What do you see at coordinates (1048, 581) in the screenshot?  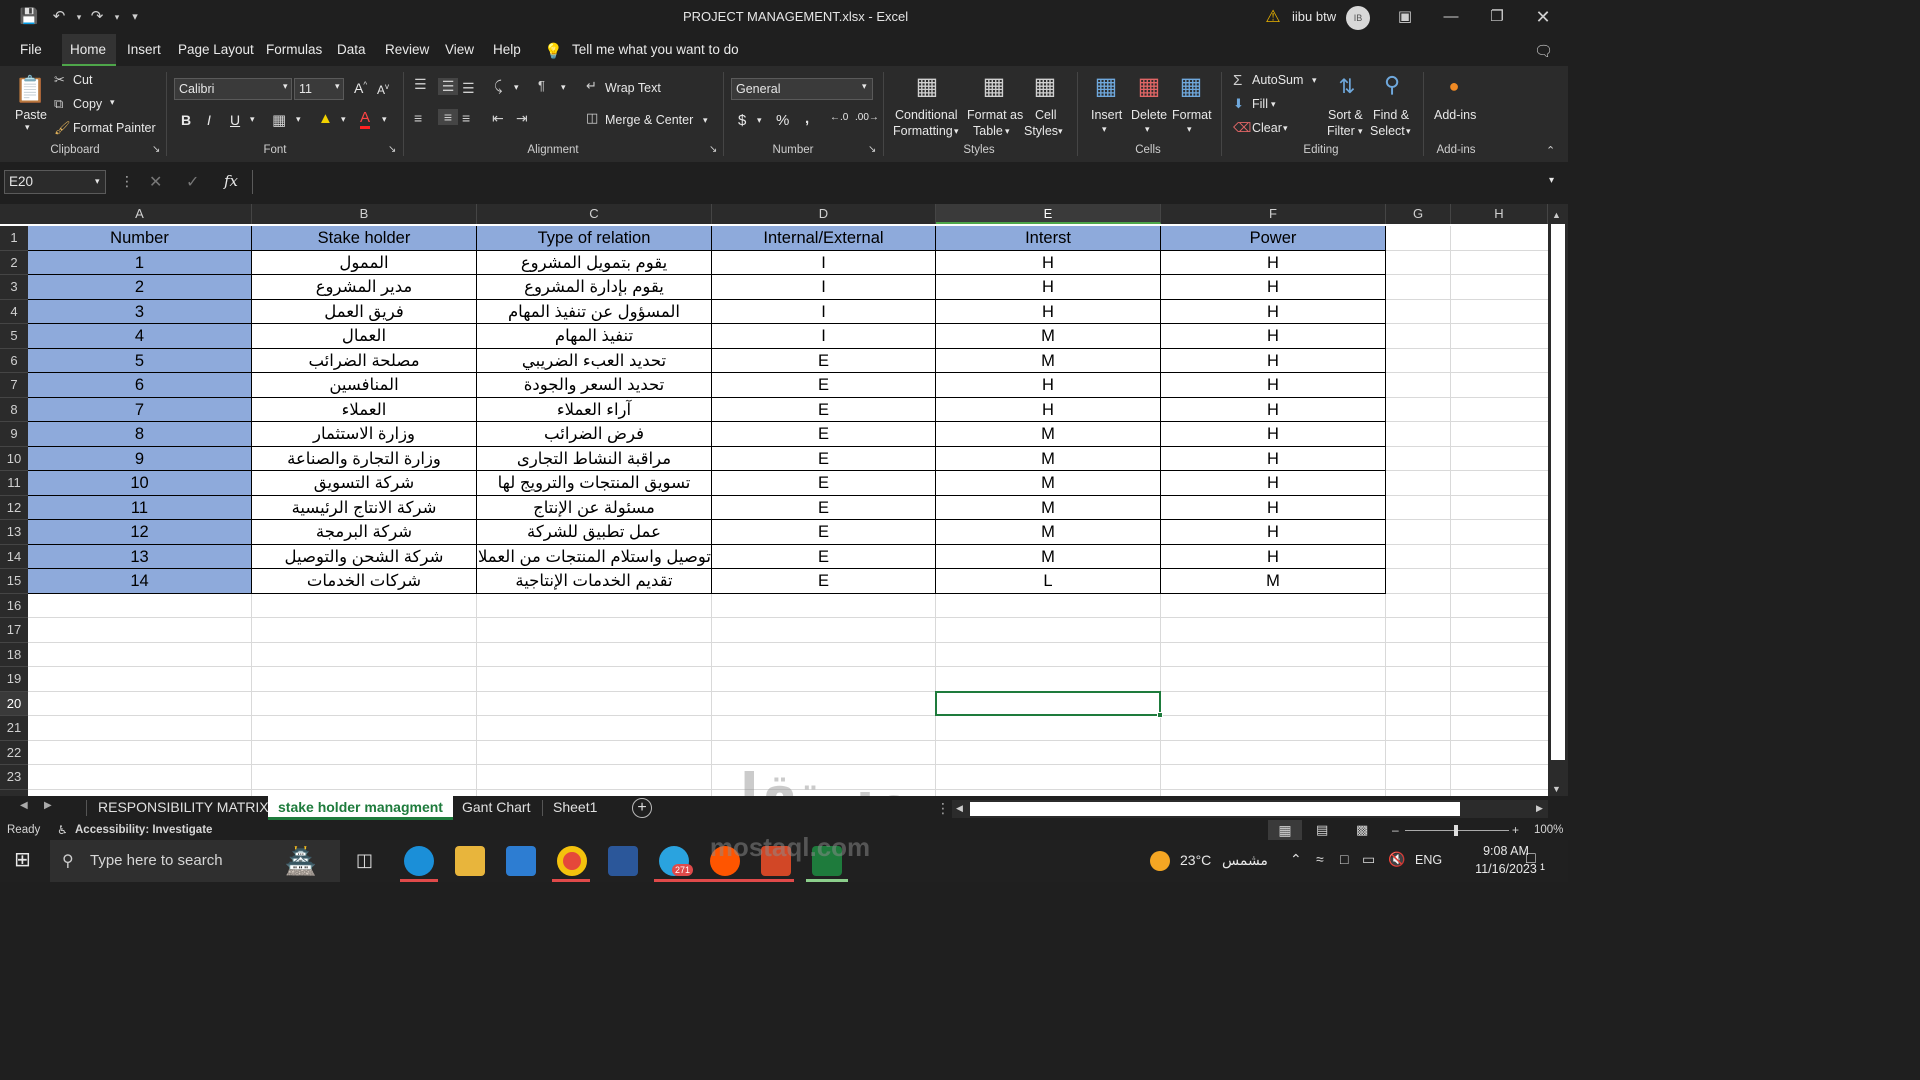 I see `table-cell: L` at bounding box center [1048, 581].